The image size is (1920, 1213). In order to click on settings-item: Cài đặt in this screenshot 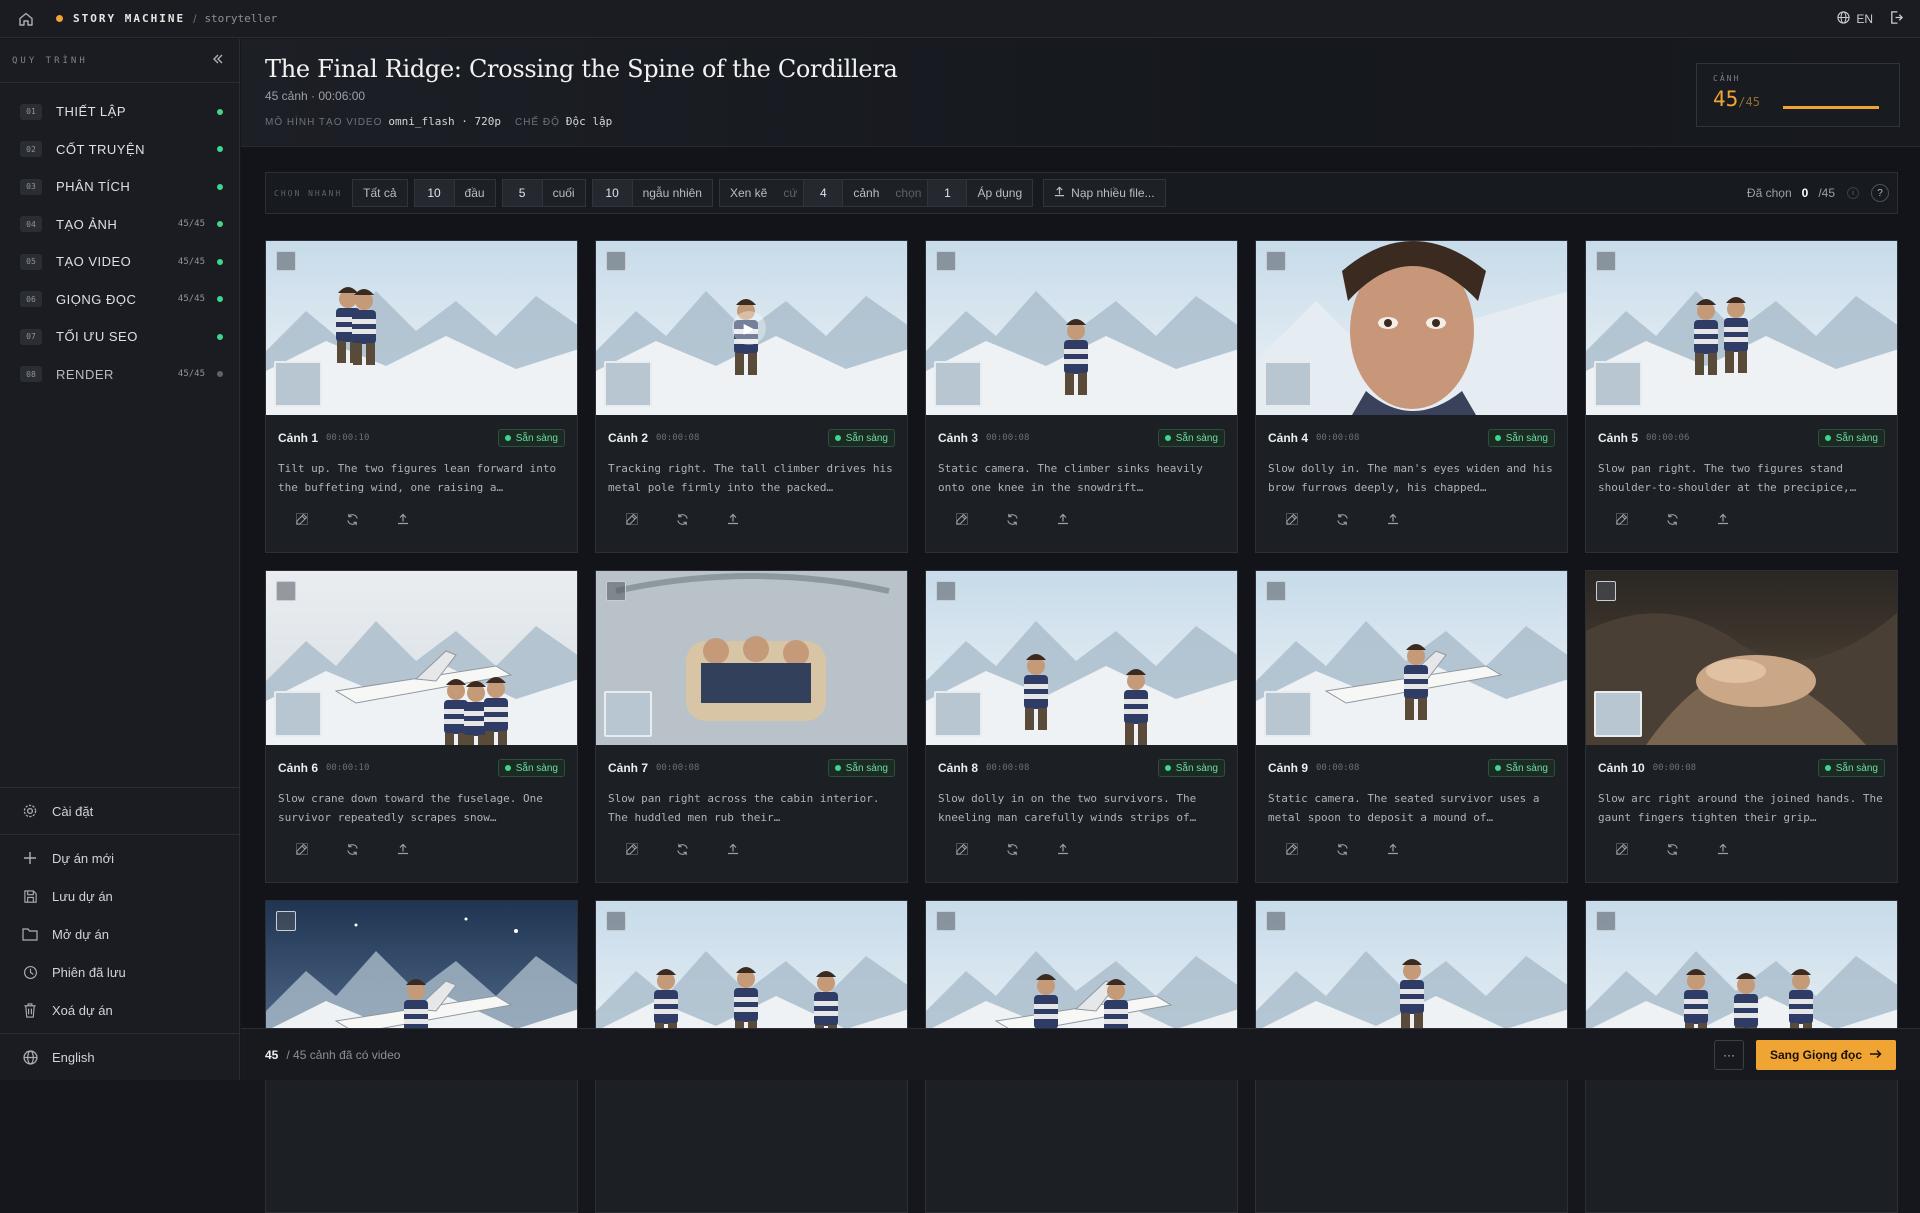, I will do `click(119, 811)`.